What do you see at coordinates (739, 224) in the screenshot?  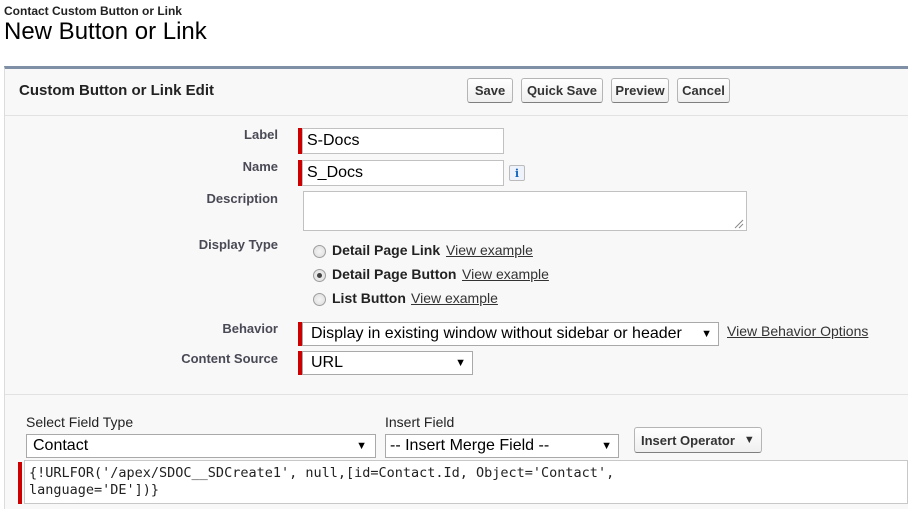 I see `resize-handle-icon` at bounding box center [739, 224].